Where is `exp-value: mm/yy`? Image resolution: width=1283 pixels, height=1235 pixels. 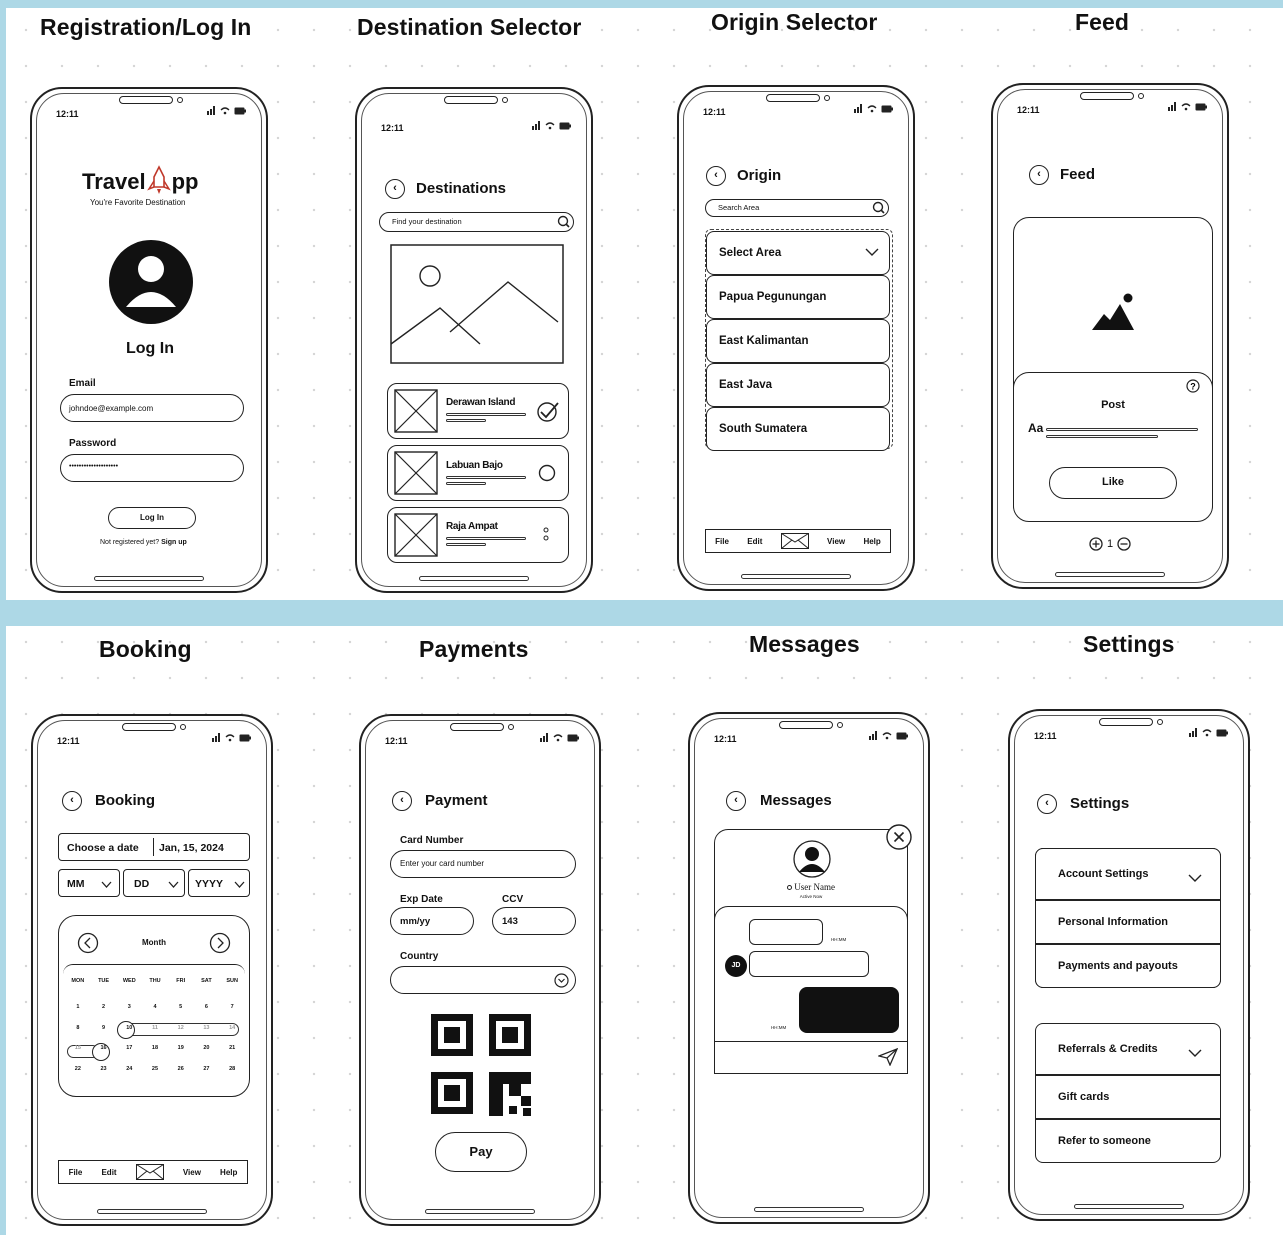 exp-value: mm/yy is located at coordinates (415, 921).